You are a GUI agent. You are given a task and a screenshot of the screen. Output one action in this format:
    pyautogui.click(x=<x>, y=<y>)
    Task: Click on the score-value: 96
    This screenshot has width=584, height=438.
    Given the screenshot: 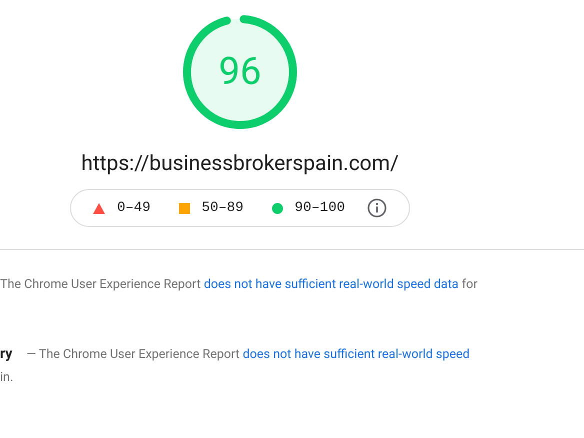 What is the action you would take?
    pyautogui.click(x=240, y=72)
    